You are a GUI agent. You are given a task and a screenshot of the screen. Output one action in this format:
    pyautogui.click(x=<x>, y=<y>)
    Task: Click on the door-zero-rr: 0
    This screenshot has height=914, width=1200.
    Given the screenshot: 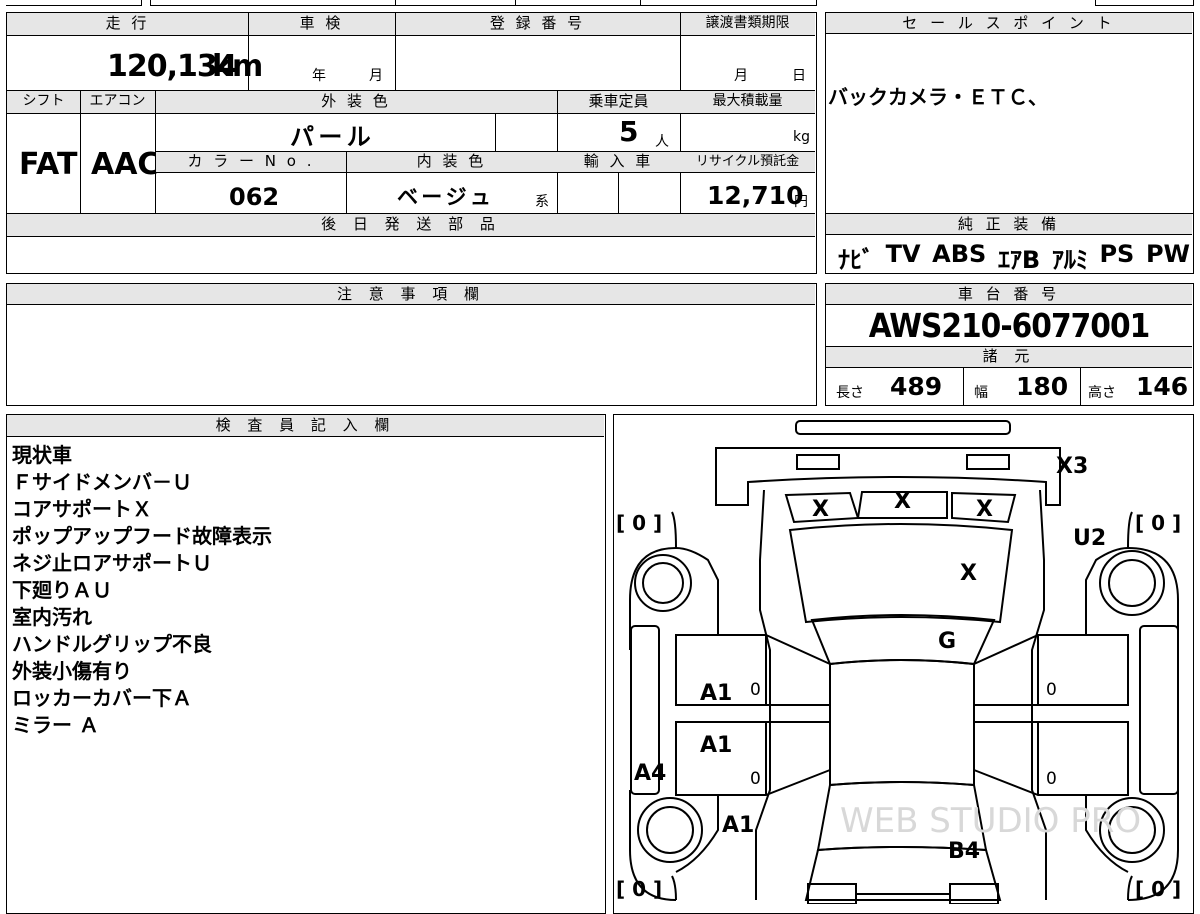 What is the action you would take?
    pyautogui.click(x=1051, y=779)
    